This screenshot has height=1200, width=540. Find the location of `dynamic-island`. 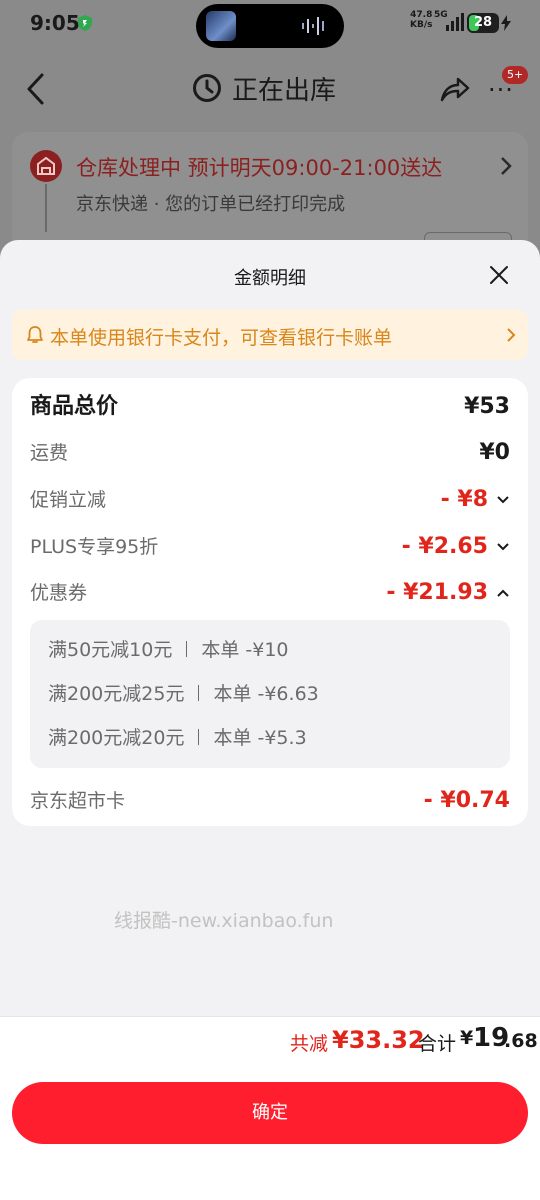

dynamic-island is located at coordinates (270, 26).